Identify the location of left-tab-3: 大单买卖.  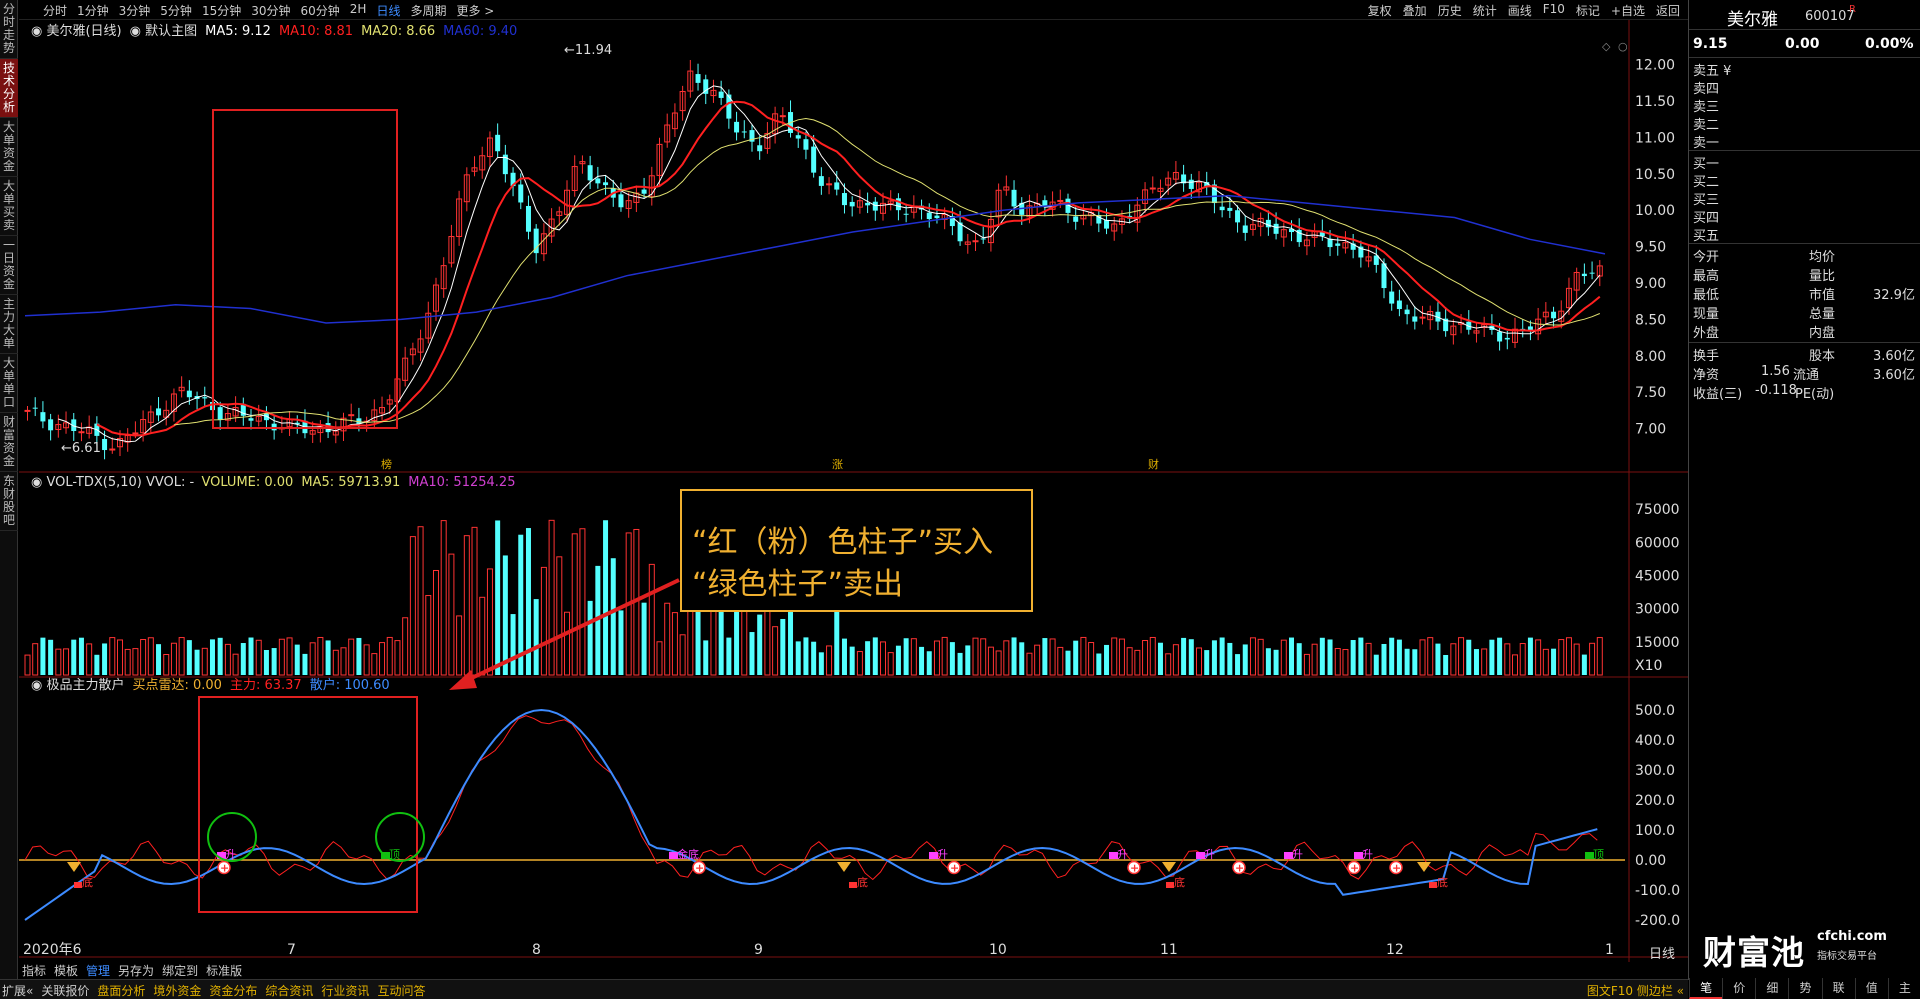
(9, 206).